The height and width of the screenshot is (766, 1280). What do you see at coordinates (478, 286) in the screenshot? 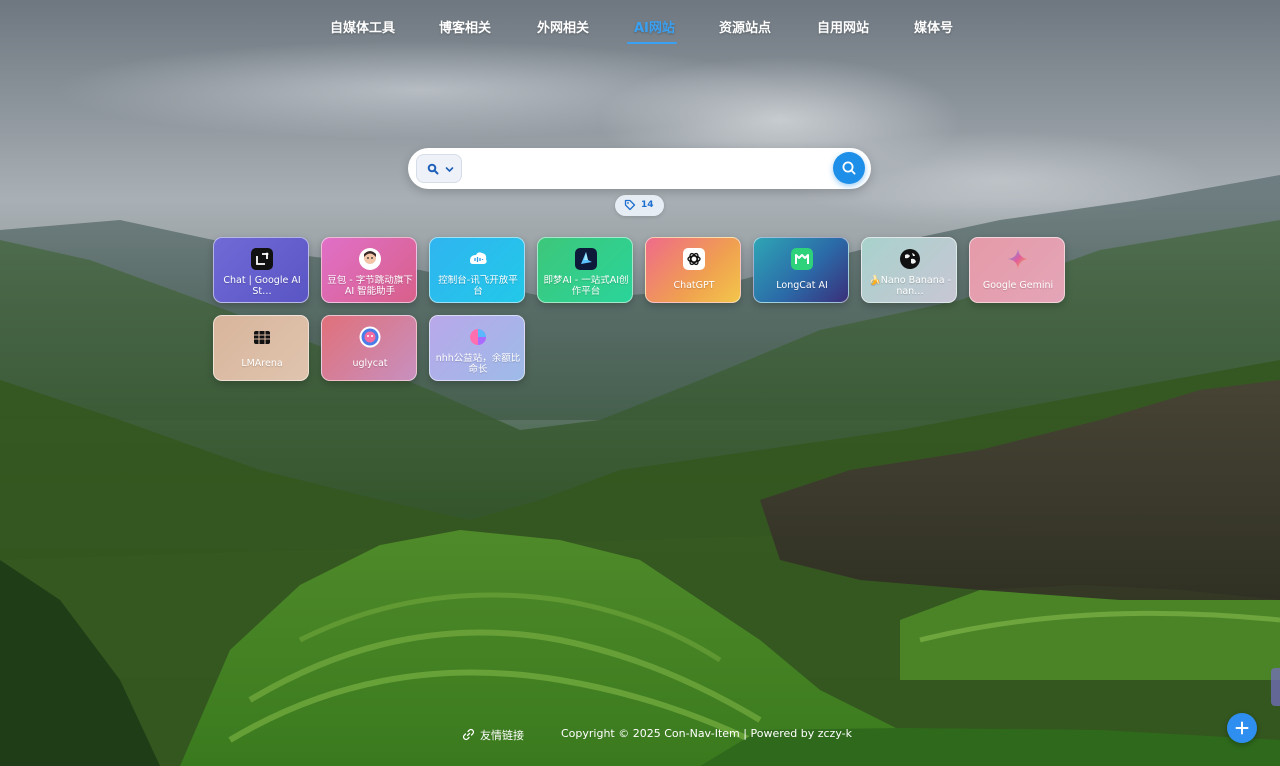
I see `card-title: 控制台-讯飞开放平台` at bounding box center [478, 286].